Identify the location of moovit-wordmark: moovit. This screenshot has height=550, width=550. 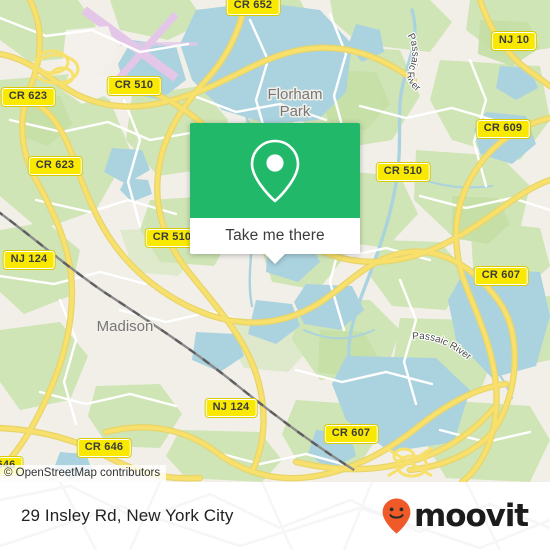
(471, 515).